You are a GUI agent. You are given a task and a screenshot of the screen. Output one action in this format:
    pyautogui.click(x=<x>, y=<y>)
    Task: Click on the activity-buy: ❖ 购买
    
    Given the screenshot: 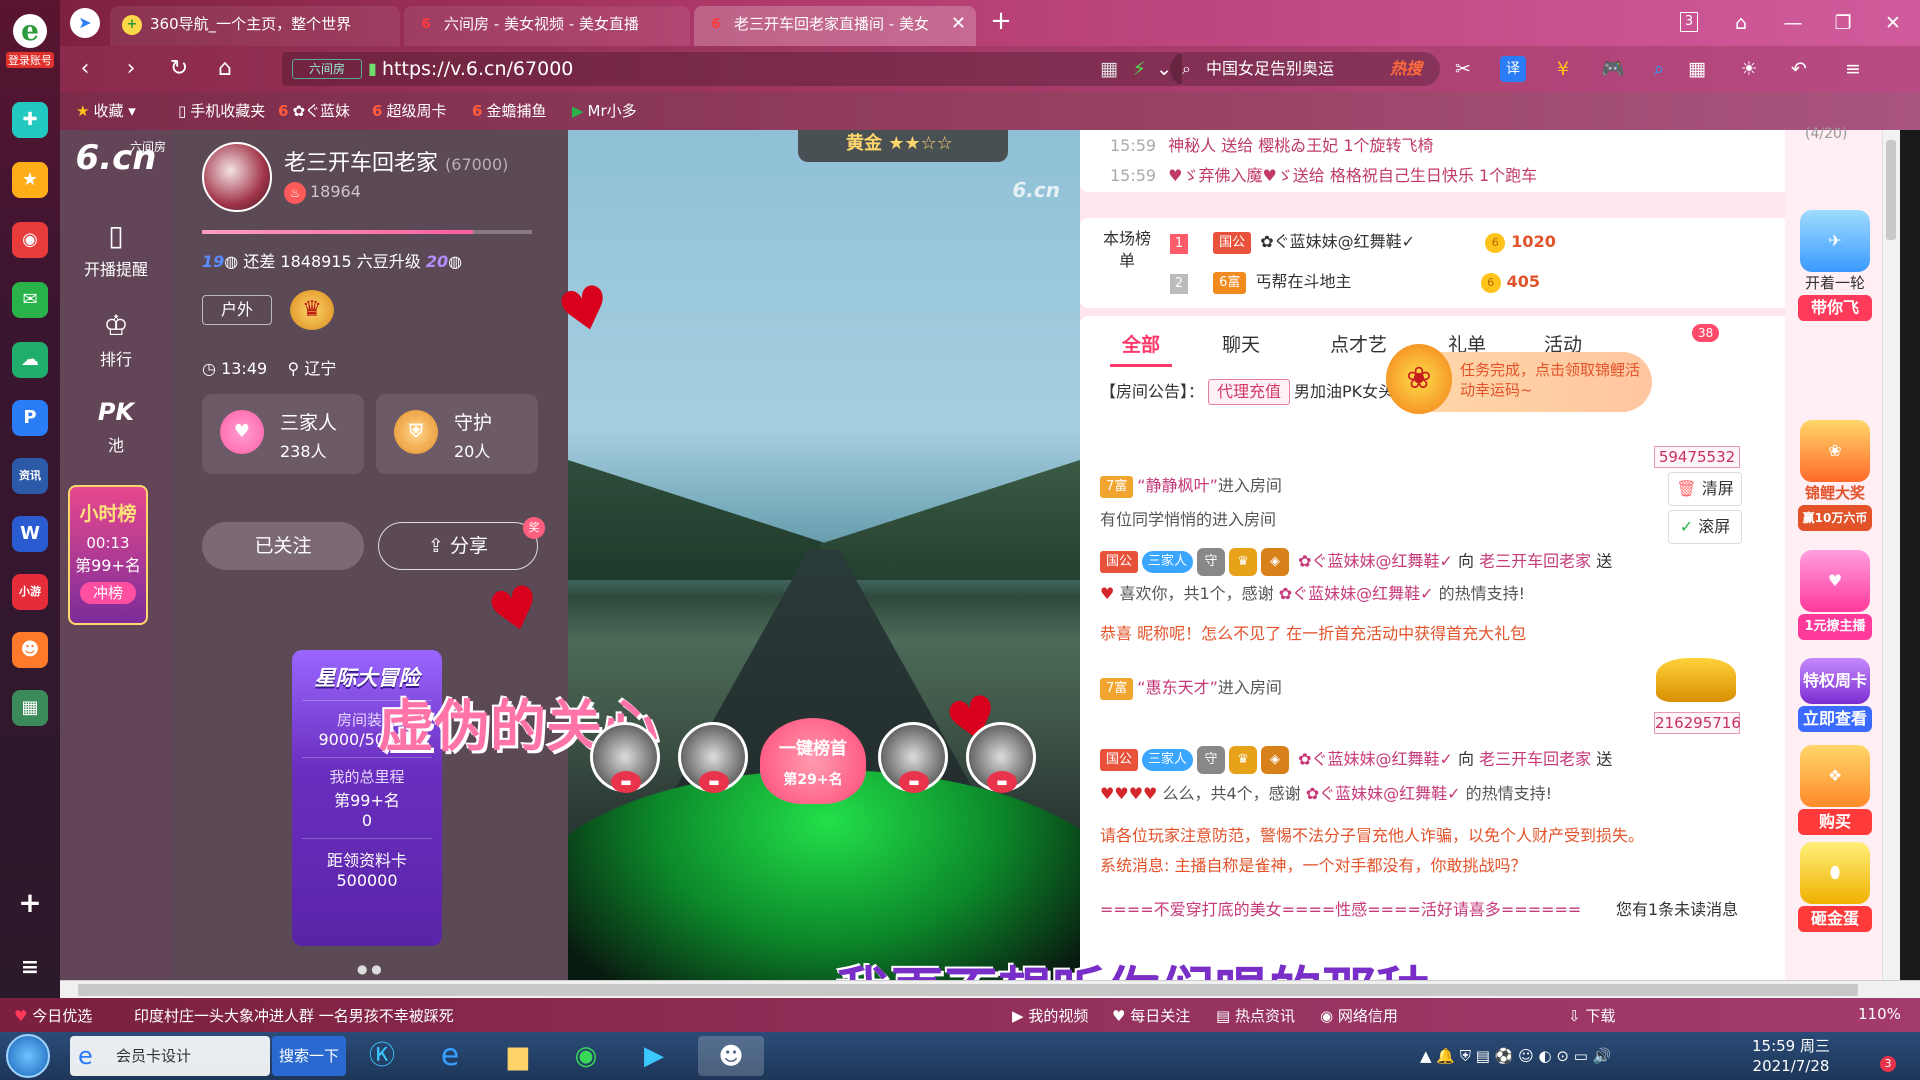 What is the action you would take?
    pyautogui.click(x=1835, y=790)
    